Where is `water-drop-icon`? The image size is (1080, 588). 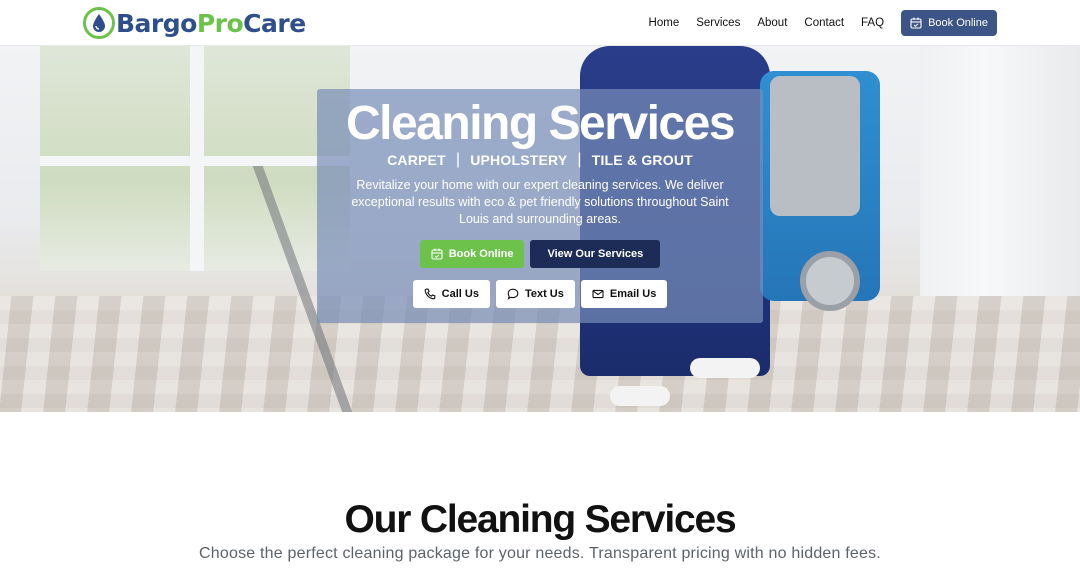
water-drop-icon is located at coordinates (99, 23).